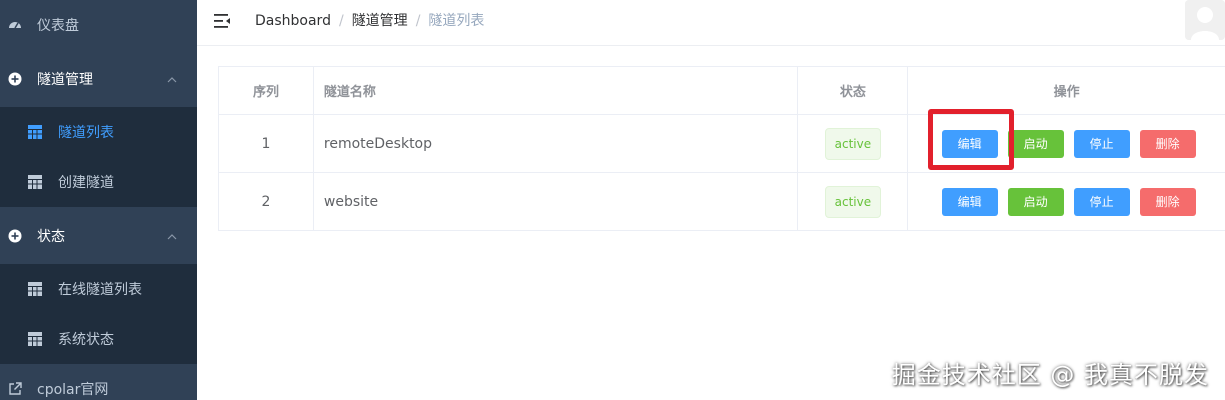 The height and width of the screenshot is (400, 1225). Describe the element at coordinates (15, 25) in the screenshot. I see `dashboard-icon` at that location.